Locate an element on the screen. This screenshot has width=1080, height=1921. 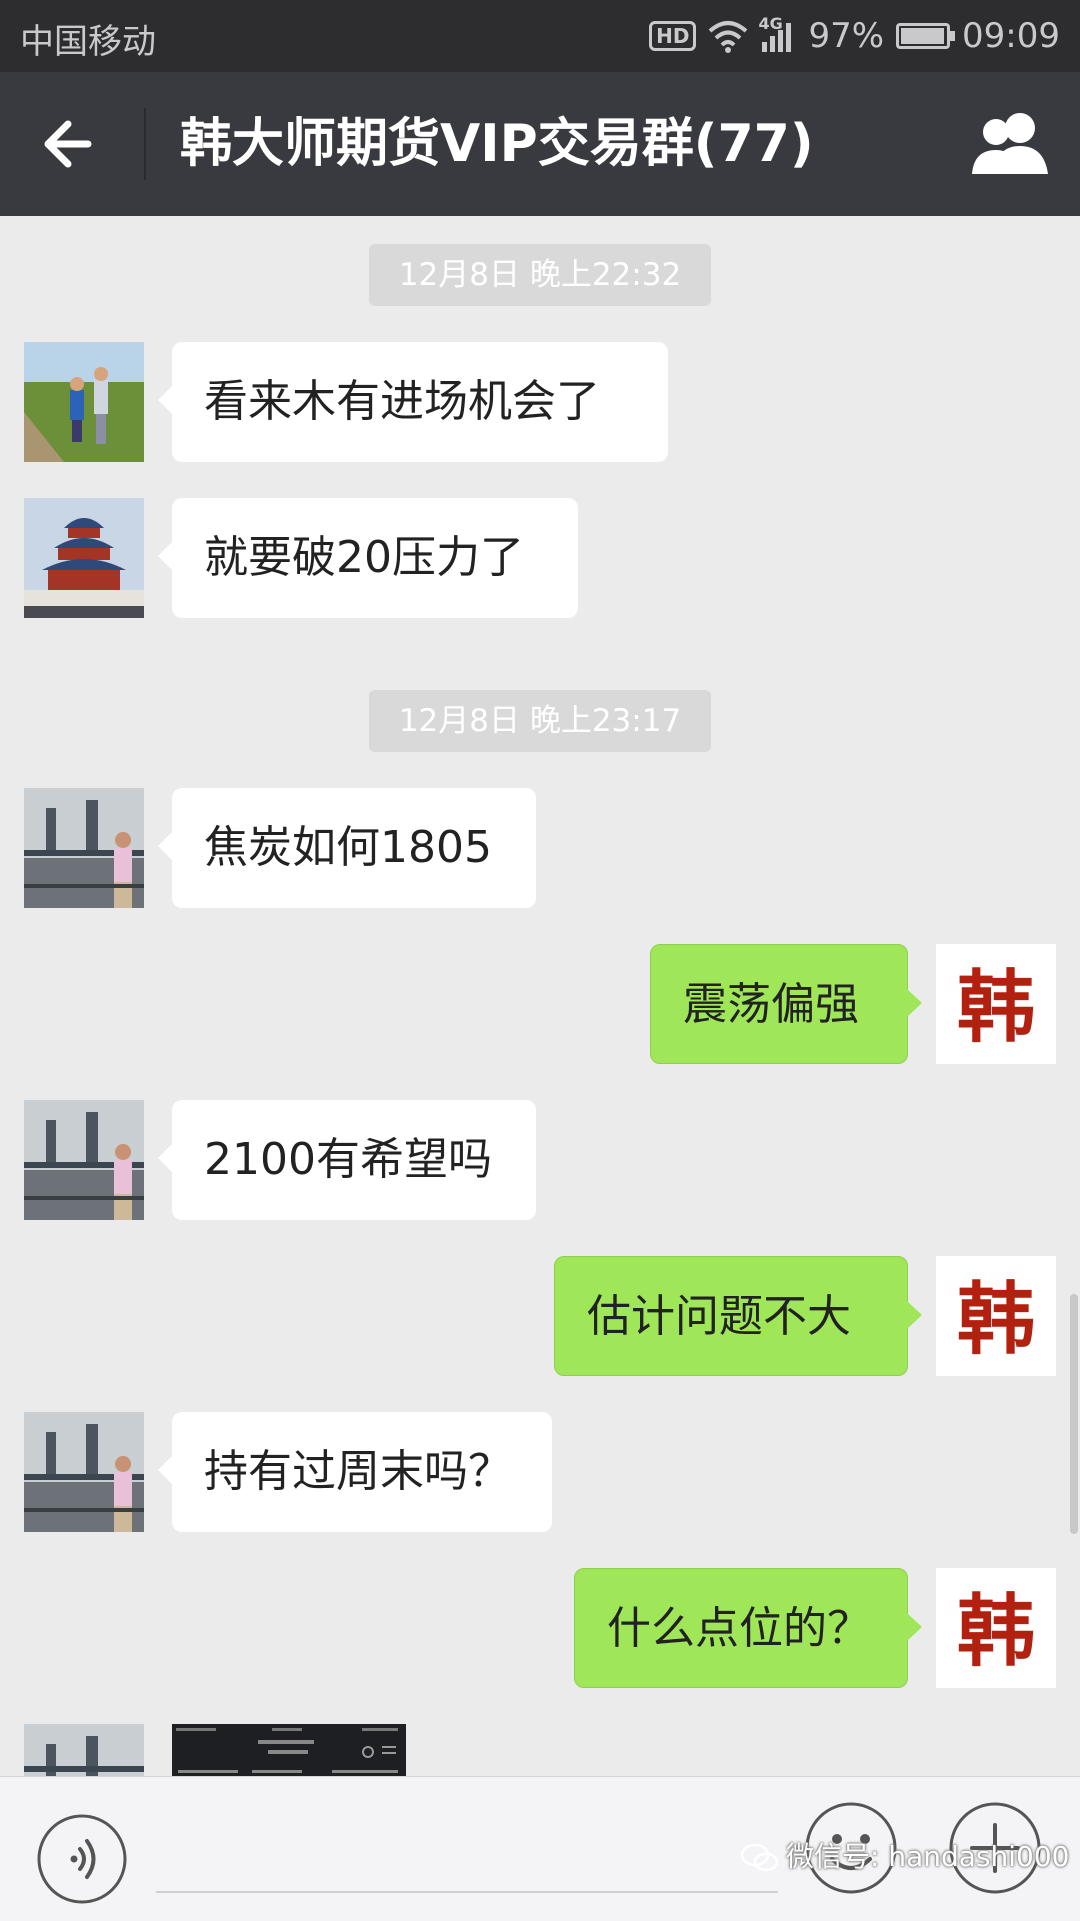
message-bubble: 看来木有进场机会了 is located at coordinates (413, 402).